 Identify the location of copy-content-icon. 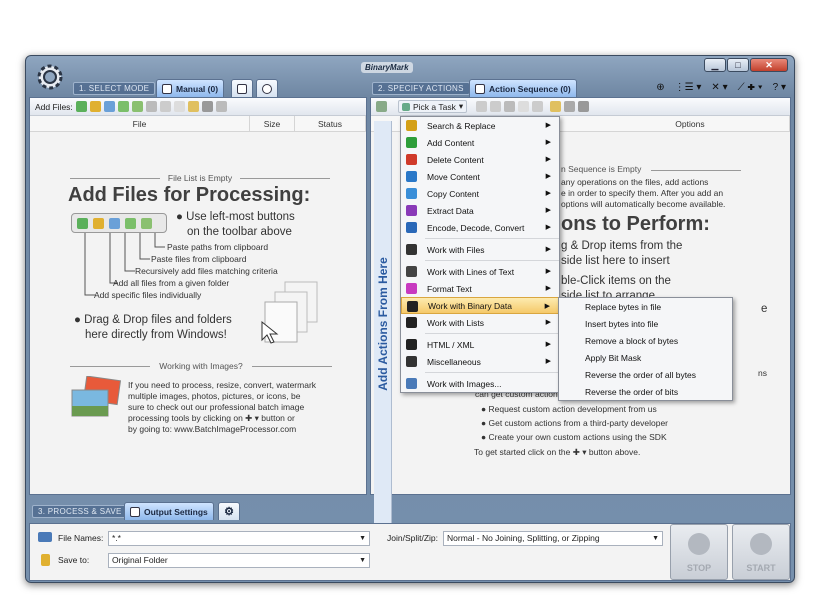
(411, 193).